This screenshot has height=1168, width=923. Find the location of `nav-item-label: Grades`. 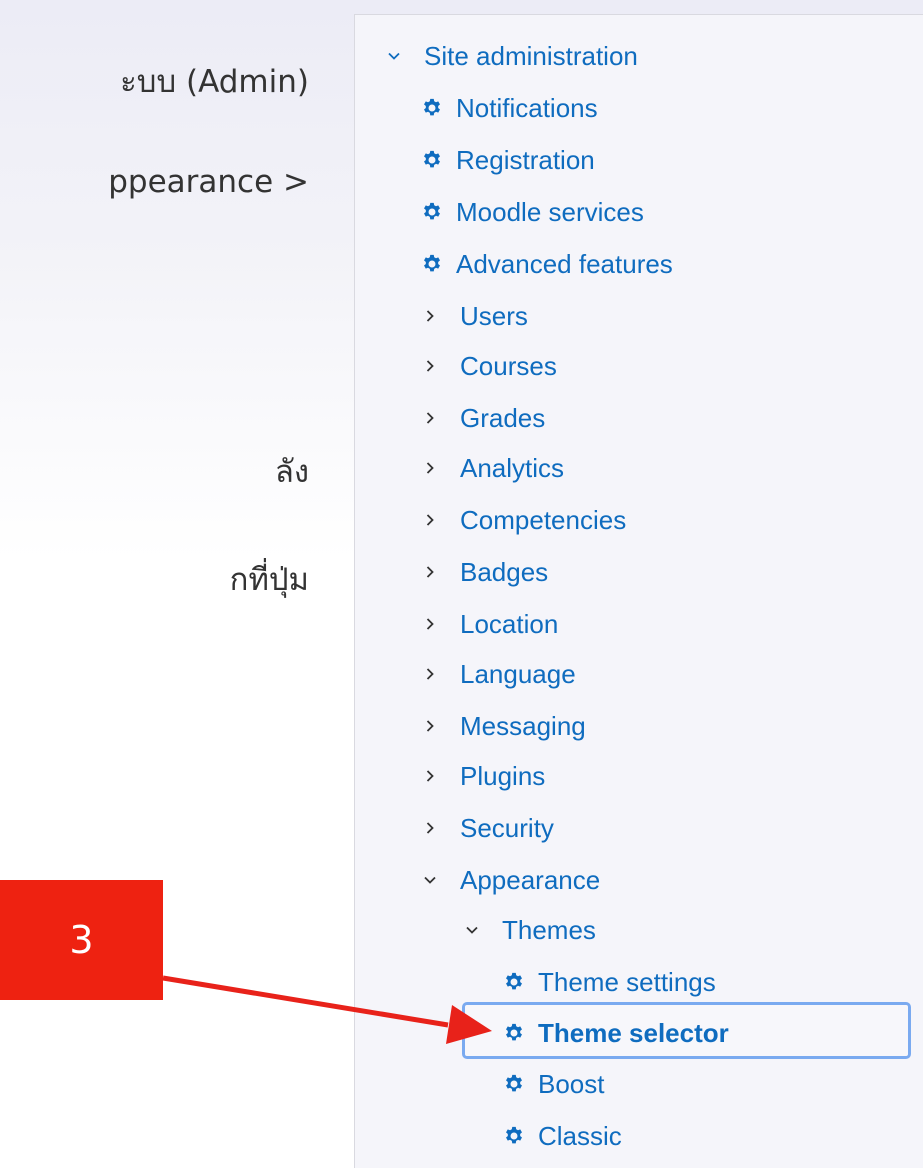

nav-item-label: Grades is located at coordinates (503, 417).